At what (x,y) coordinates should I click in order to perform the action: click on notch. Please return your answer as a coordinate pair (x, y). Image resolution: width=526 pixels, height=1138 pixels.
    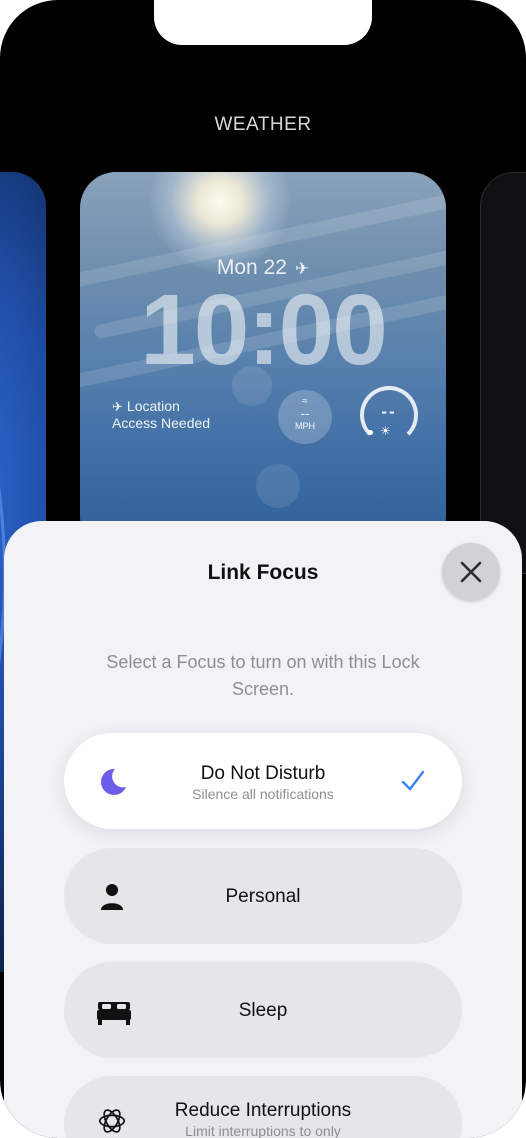
    Looking at the image, I should click on (263, 22).